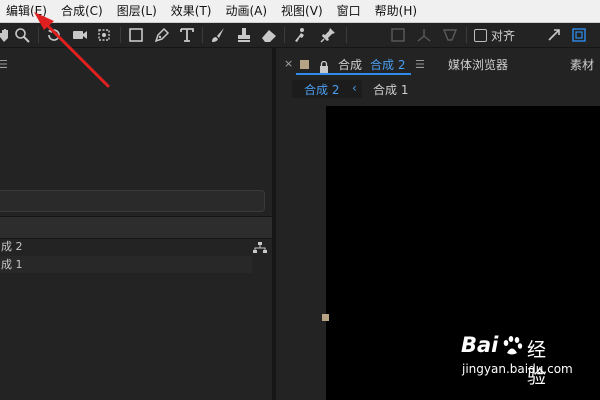 The image size is (600, 400). Describe the element at coordinates (480, 345) in the screenshot. I see `watermark-brand: Bai` at that location.